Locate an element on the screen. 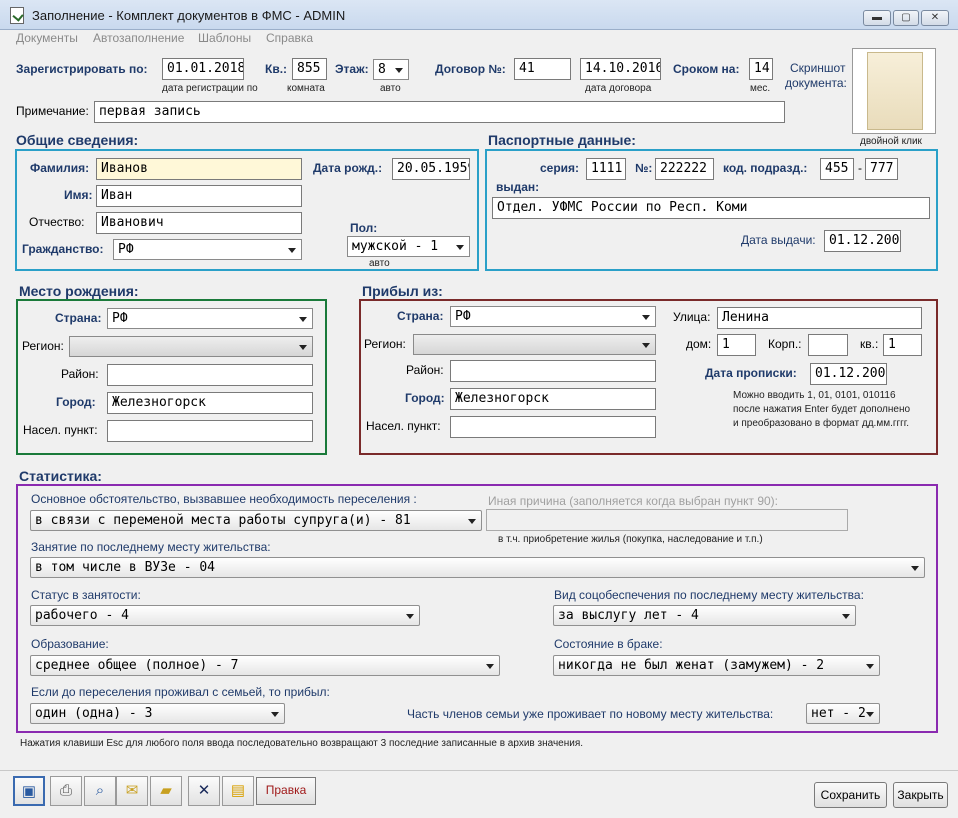 The height and width of the screenshot is (818, 958). toolbar-divider is located at coordinates (479, 770).